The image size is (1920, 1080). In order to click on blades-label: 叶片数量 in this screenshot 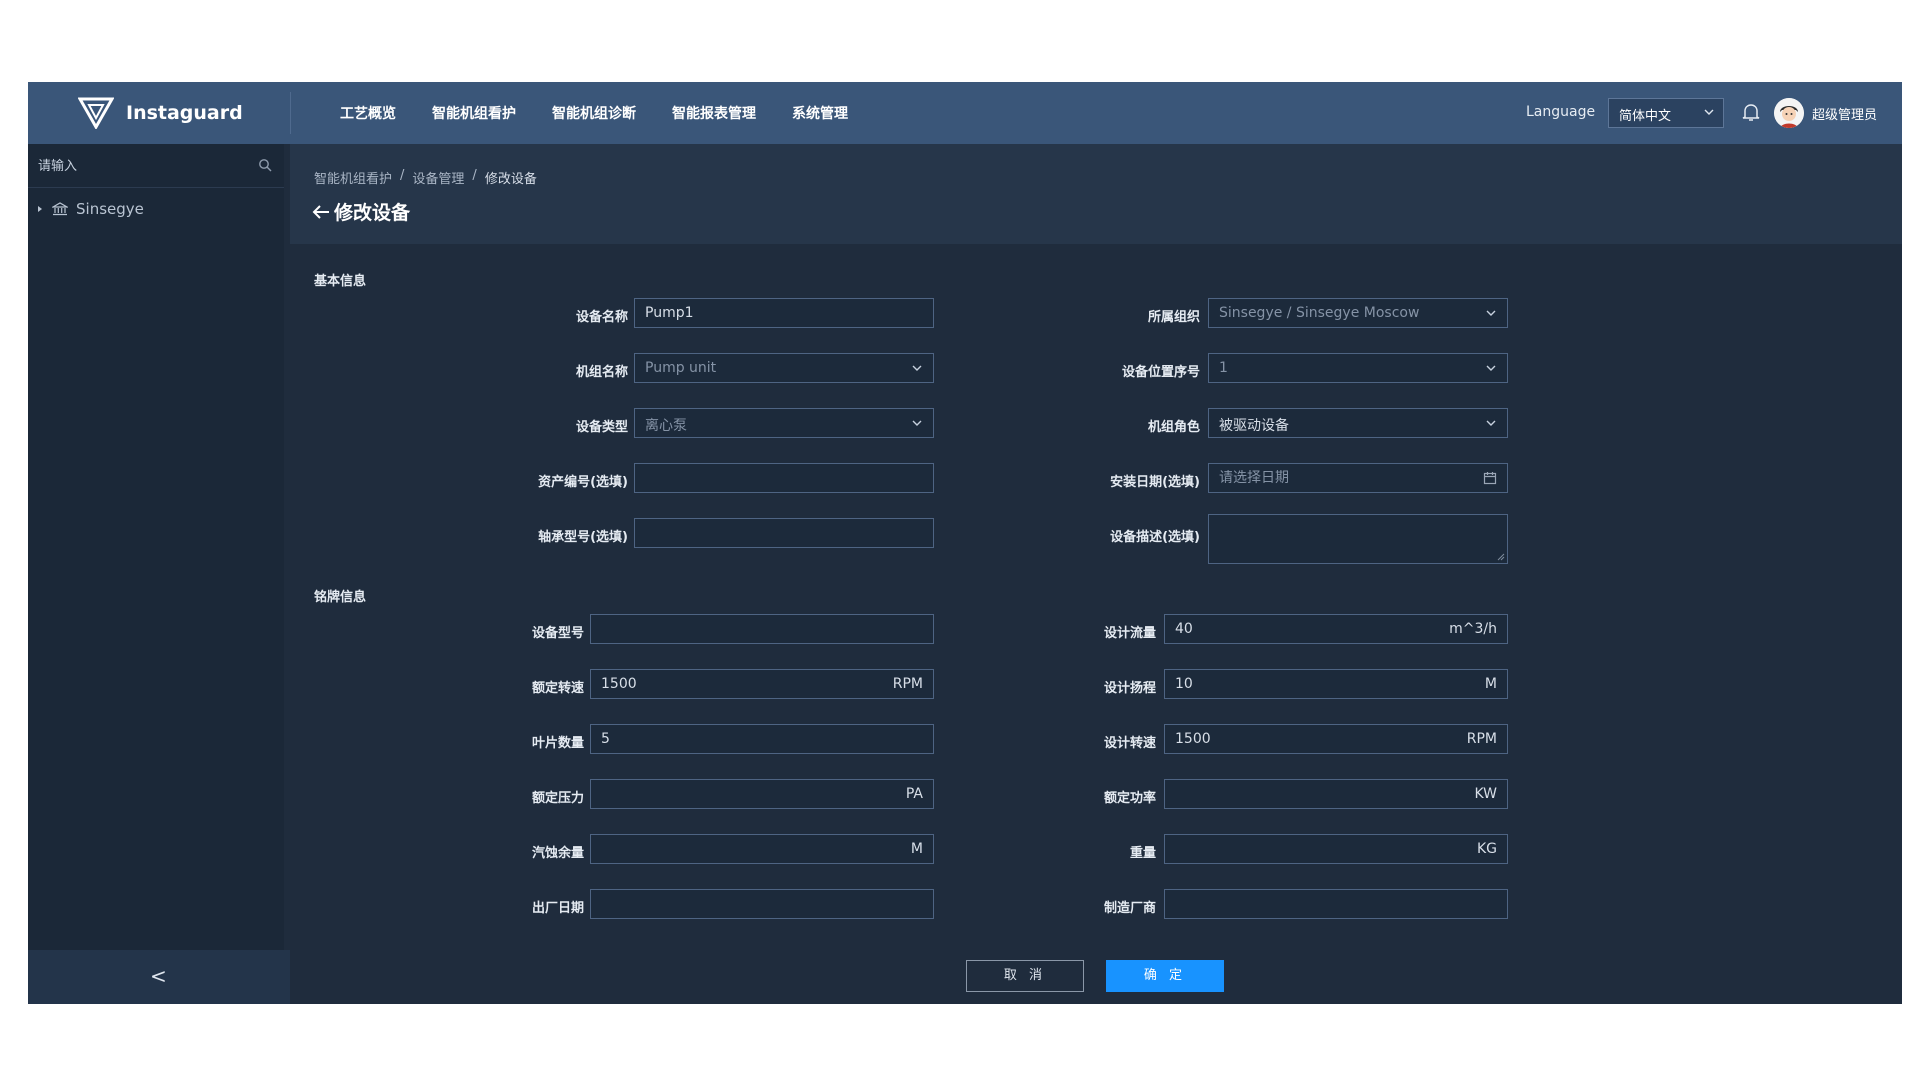, I will do `click(557, 743)`.